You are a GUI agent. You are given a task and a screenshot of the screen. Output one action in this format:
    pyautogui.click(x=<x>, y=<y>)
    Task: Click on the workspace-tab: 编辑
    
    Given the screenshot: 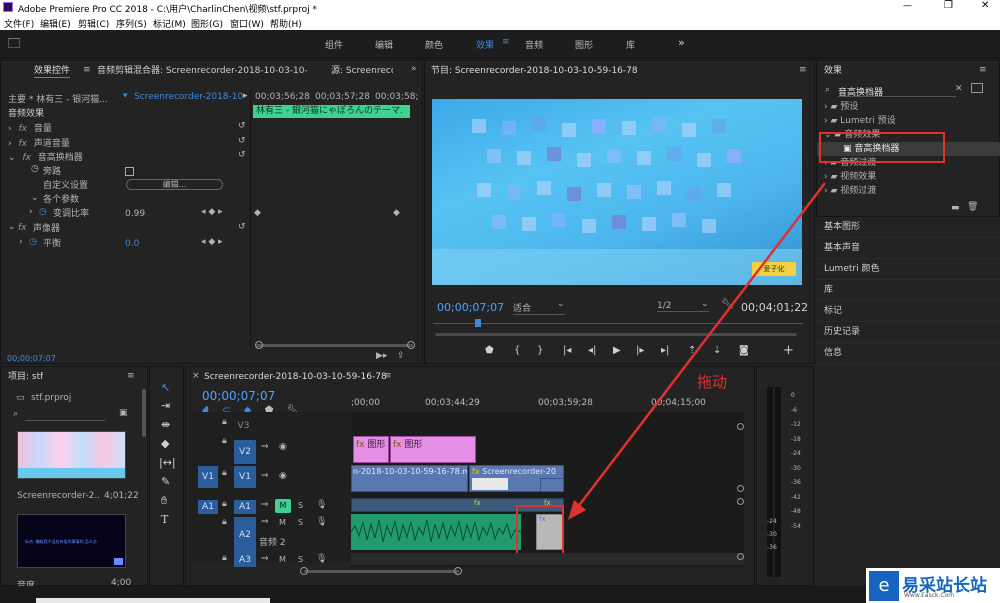 What is the action you would take?
    pyautogui.click(x=384, y=44)
    